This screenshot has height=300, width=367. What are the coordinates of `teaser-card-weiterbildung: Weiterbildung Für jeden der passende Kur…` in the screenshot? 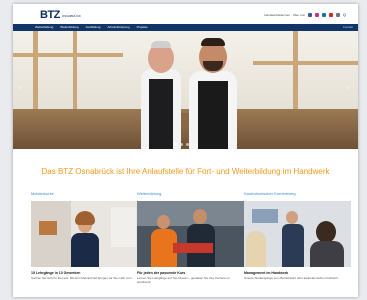 It's located at (190, 237).